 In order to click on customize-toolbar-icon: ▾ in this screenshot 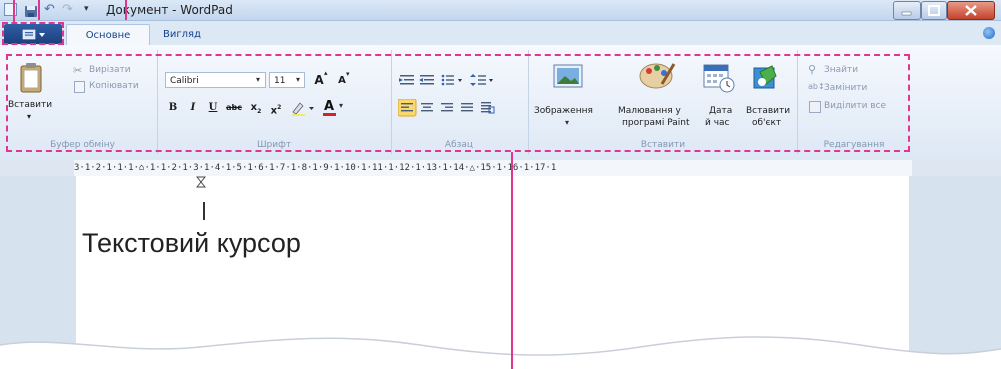, I will do `click(91, 9)`.